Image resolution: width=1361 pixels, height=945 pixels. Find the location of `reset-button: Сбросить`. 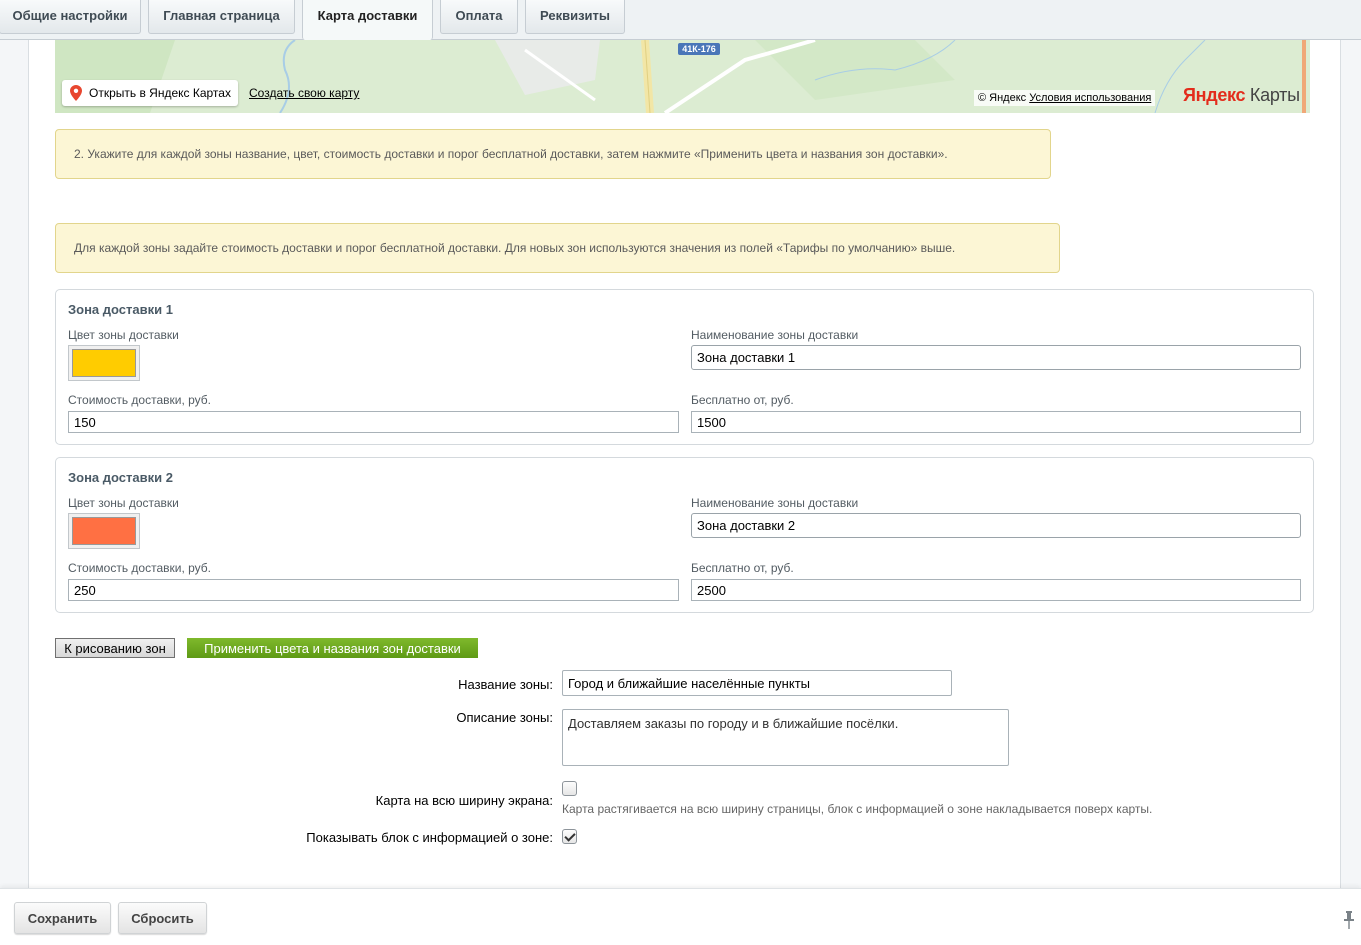

reset-button: Сбросить is located at coordinates (162, 918).